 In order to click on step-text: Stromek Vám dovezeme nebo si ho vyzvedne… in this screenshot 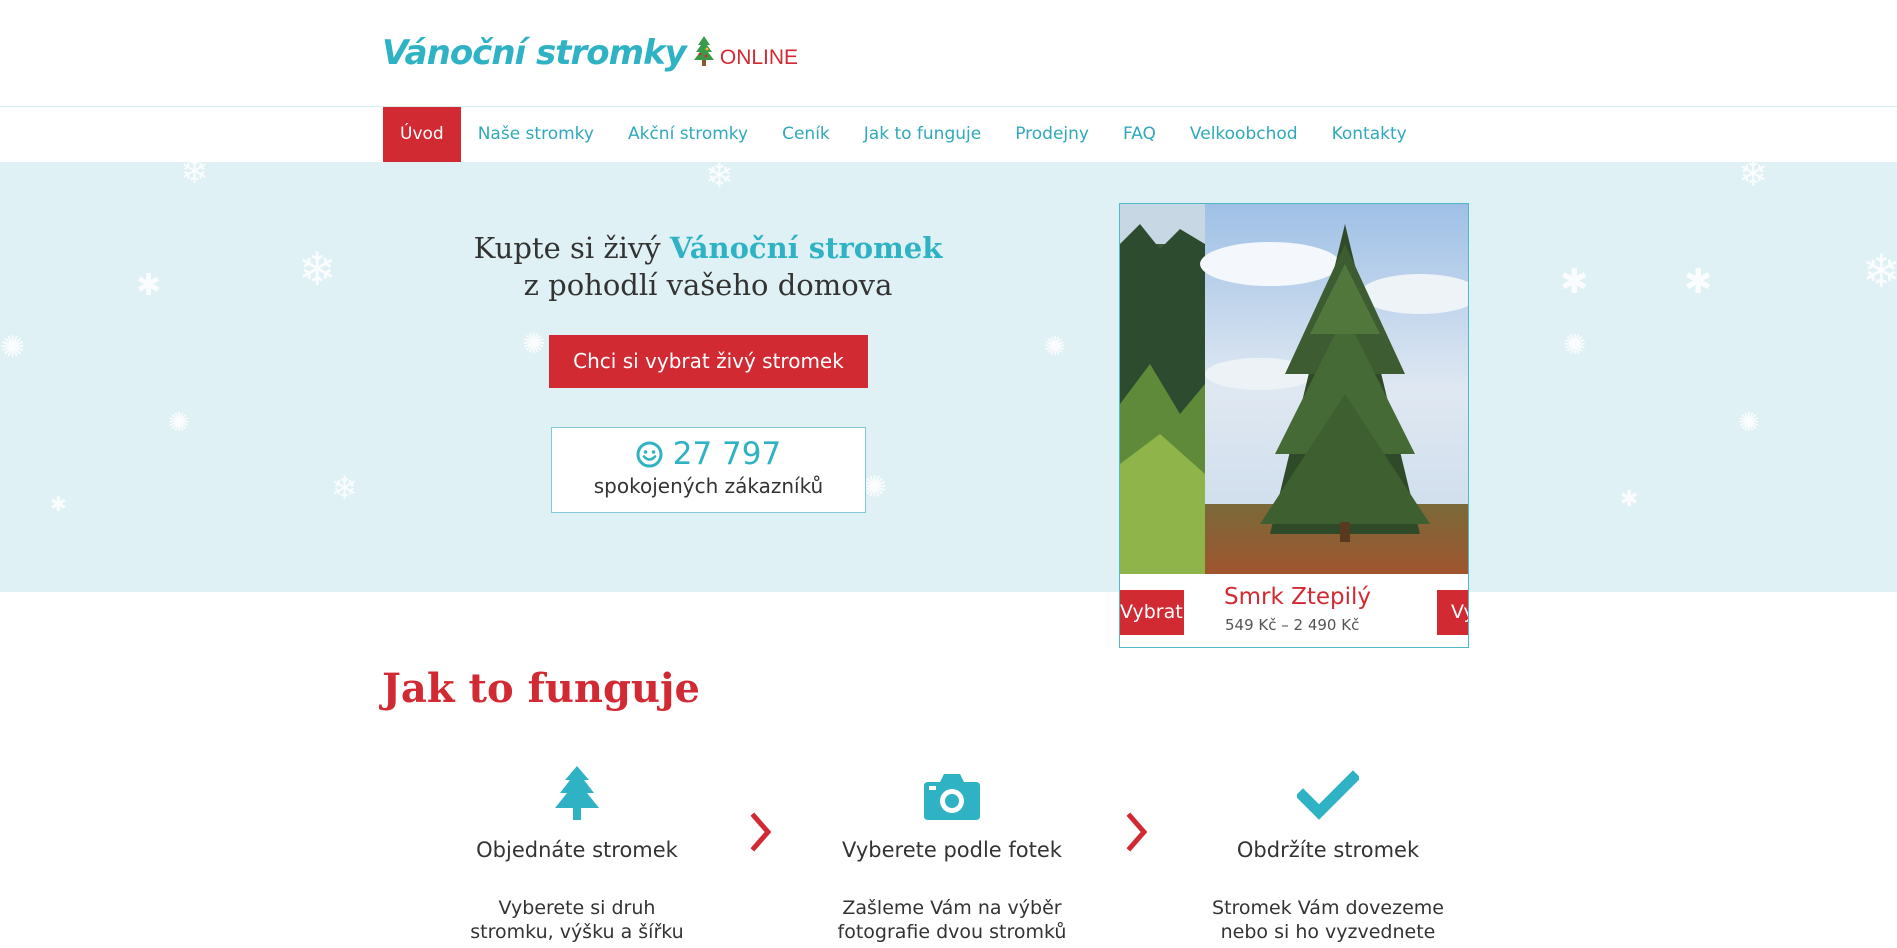, I will do `click(1328, 920)`.